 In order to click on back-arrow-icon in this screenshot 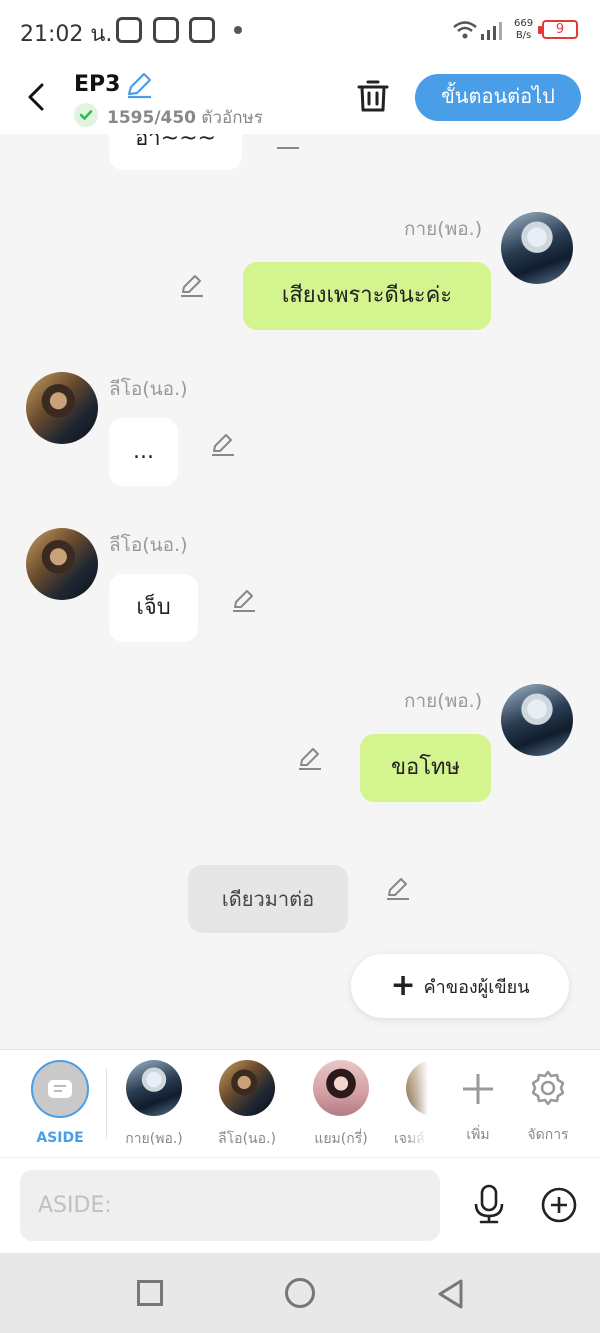, I will do `click(37, 97)`.